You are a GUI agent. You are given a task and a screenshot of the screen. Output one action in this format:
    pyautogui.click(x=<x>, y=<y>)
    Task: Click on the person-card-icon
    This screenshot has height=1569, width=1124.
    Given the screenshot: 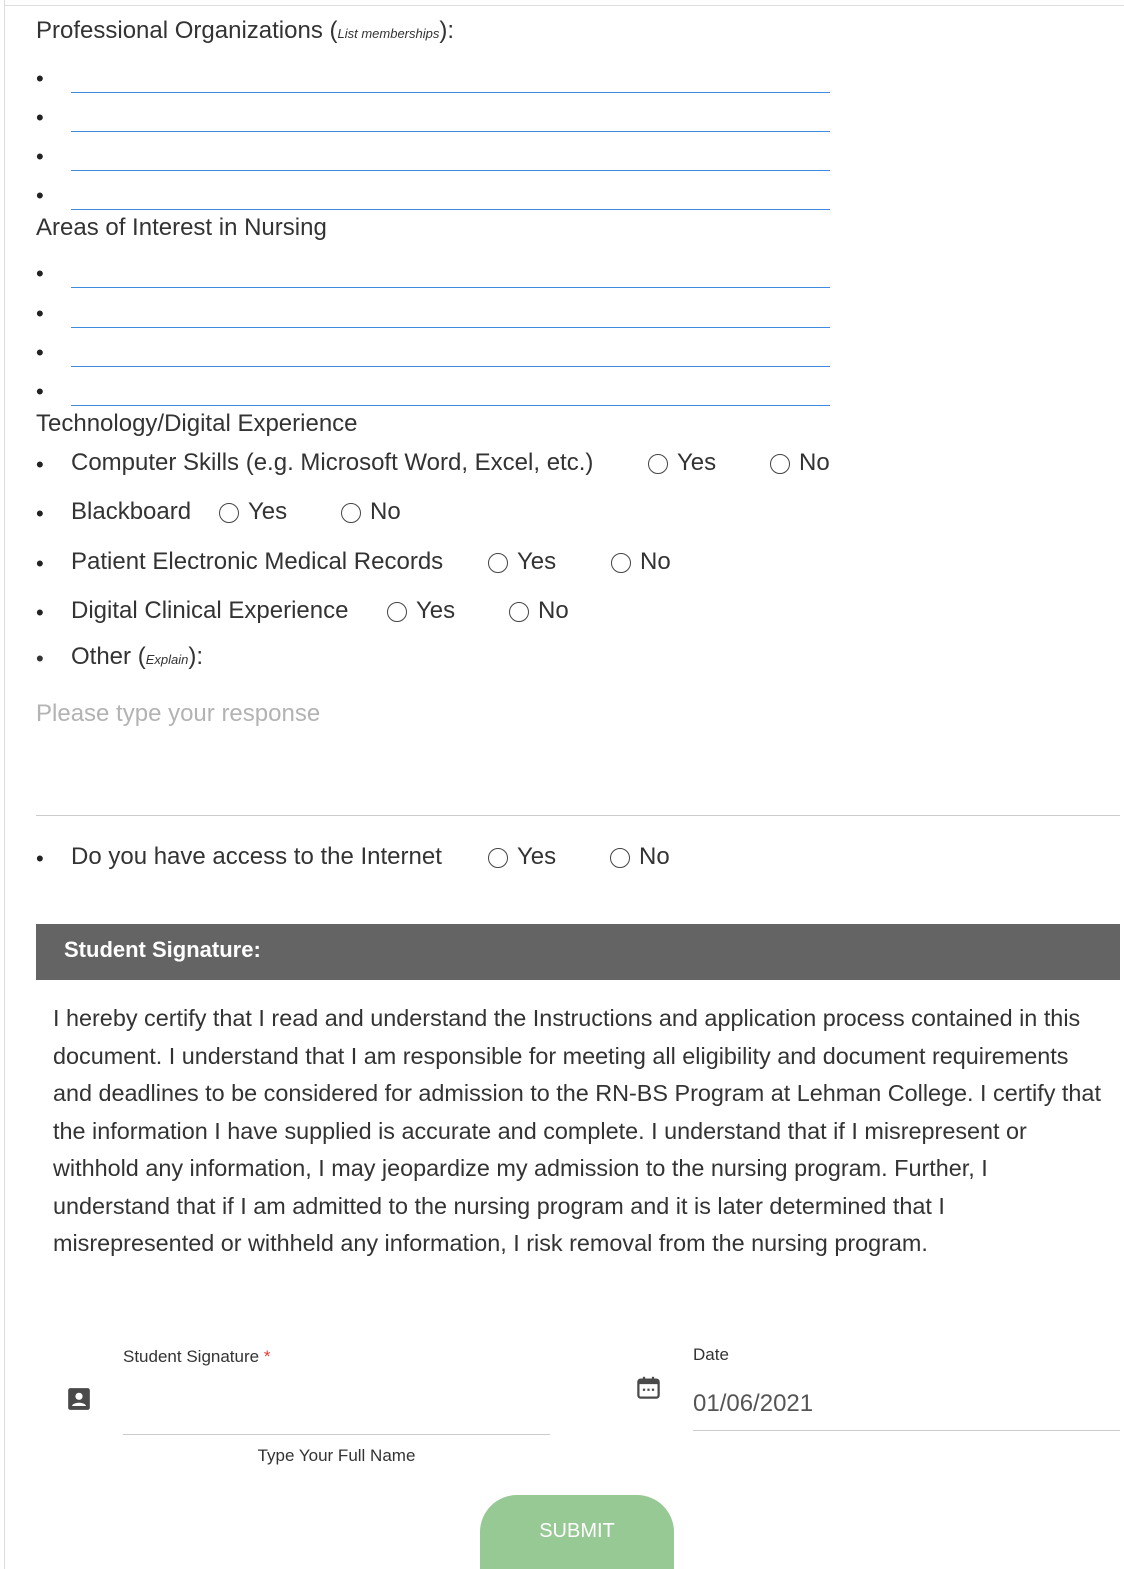 What is the action you would take?
    pyautogui.click(x=79, y=1399)
    